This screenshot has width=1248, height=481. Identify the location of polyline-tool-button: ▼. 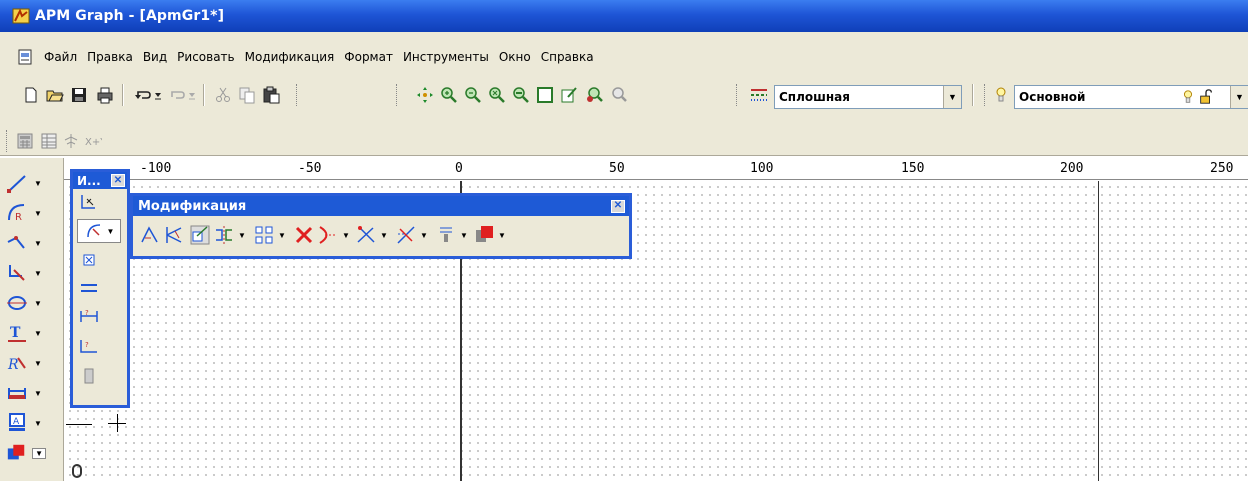
(26, 243).